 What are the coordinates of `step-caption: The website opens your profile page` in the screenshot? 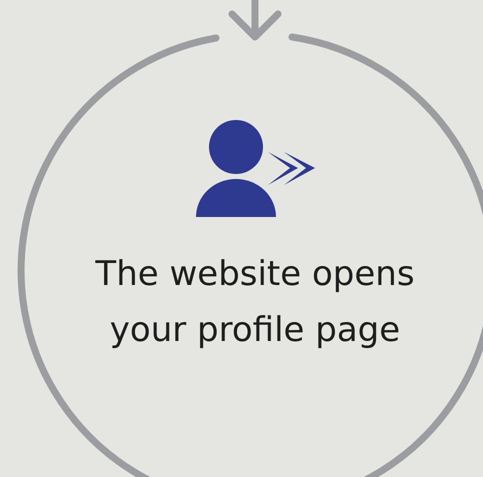 It's located at (255, 302).